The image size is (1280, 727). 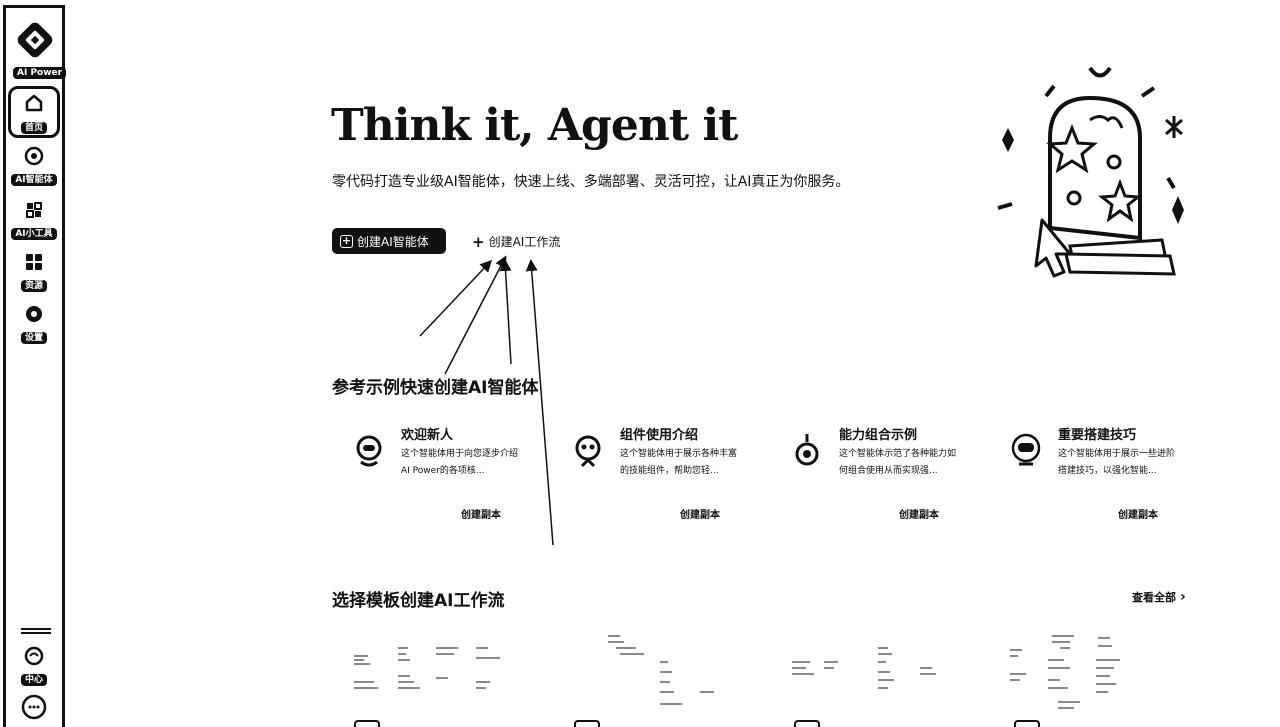 What do you see at coordinates (33, 128) in the screenshot?
I see `sidebar-item-label: 首页` at bounding box center [33, 128].